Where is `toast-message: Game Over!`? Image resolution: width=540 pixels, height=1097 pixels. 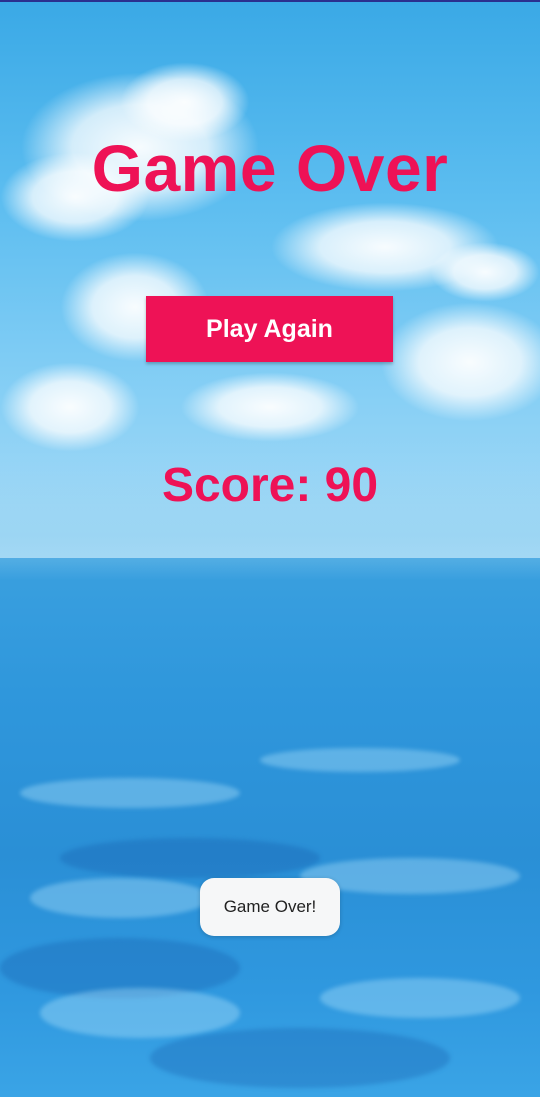
toast-message: Game Over! is located at coordinates (270, 907).